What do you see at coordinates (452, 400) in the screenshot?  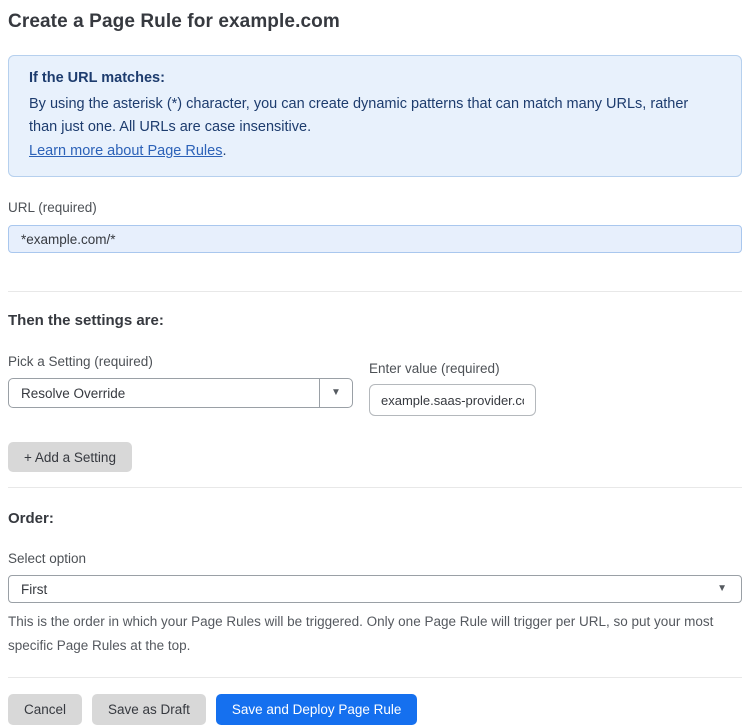 I see `setting-value-input` at bounding box center [452, 400].